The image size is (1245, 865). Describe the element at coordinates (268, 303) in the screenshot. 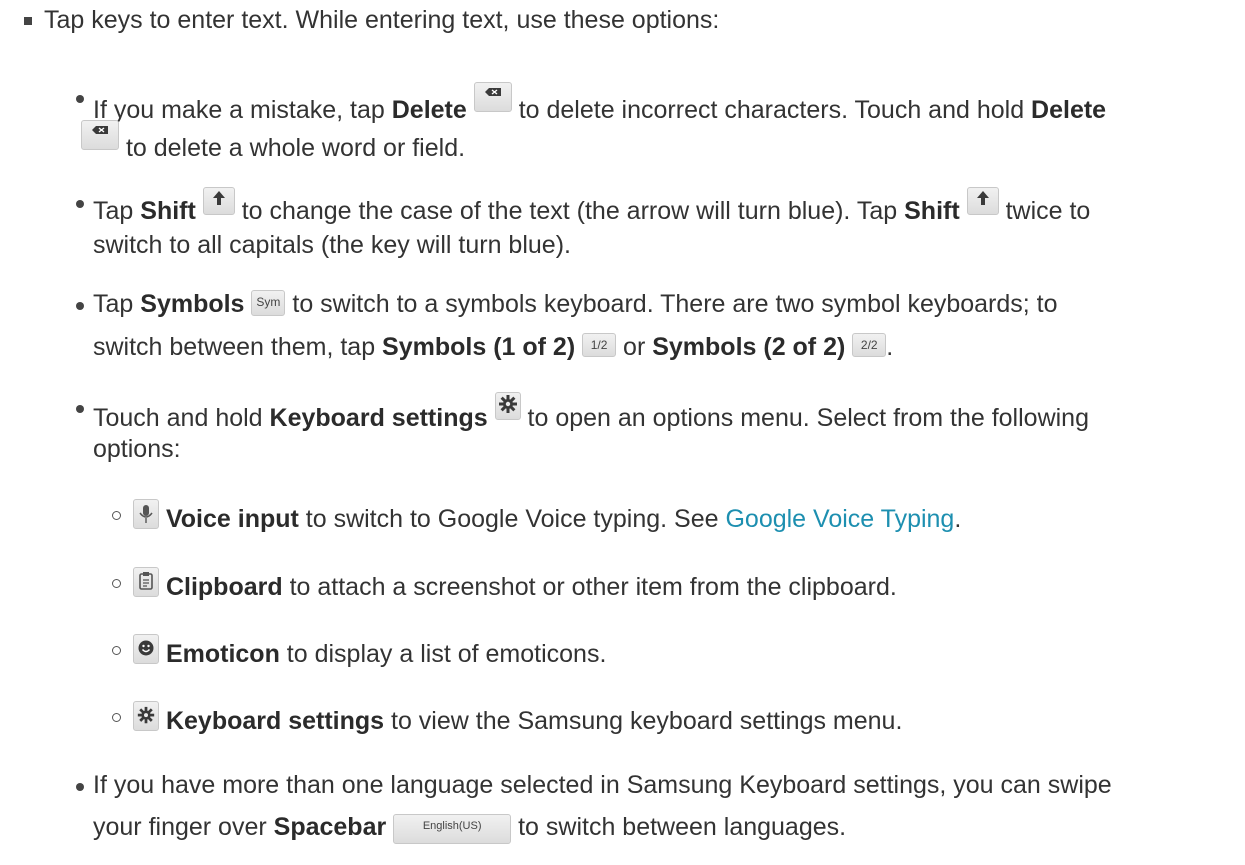

I see `sym-key-icon: Sym` at that location.